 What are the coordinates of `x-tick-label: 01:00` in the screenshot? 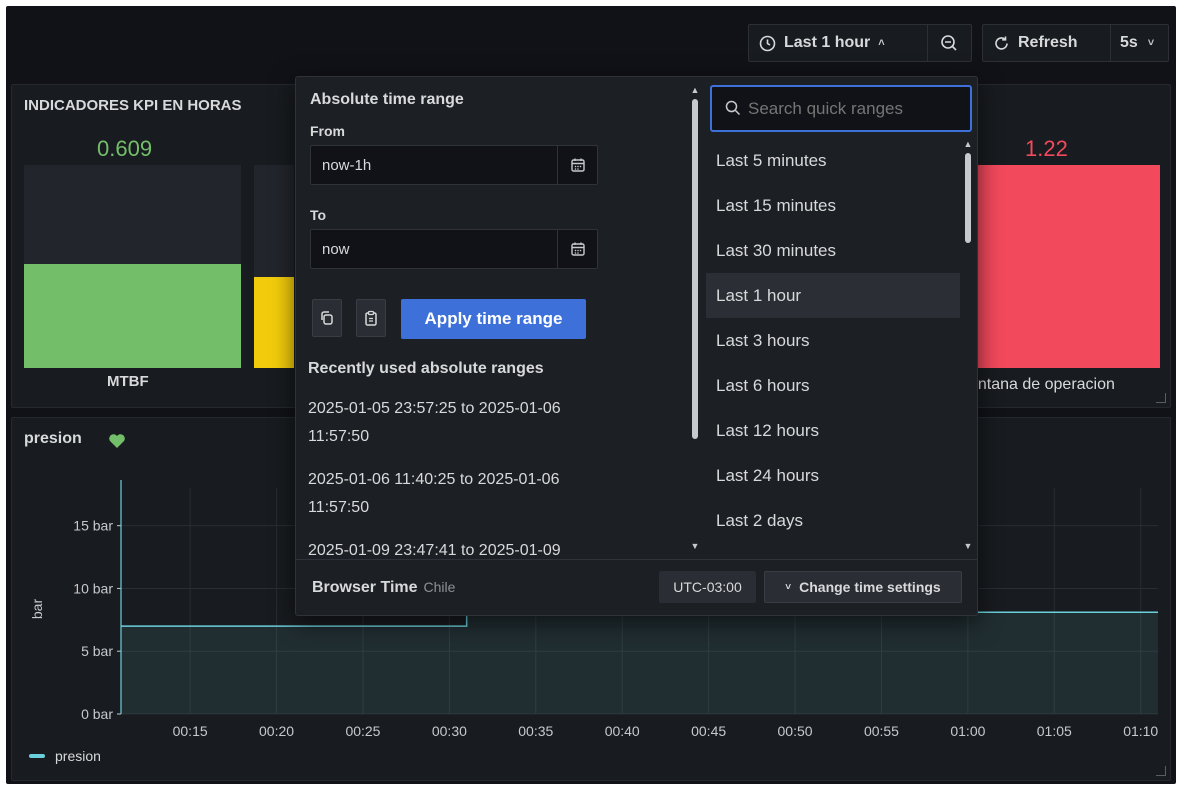 It's located at (967, 731).